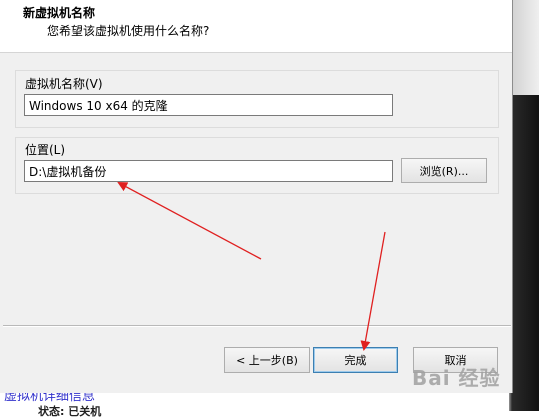 Image resolution: width=539 pixels, height=419 pixels. What do you see at coordinates (45, 150) in the screenshot?
I see `location-label: 位置(L)` at bounding box center [45, 150].